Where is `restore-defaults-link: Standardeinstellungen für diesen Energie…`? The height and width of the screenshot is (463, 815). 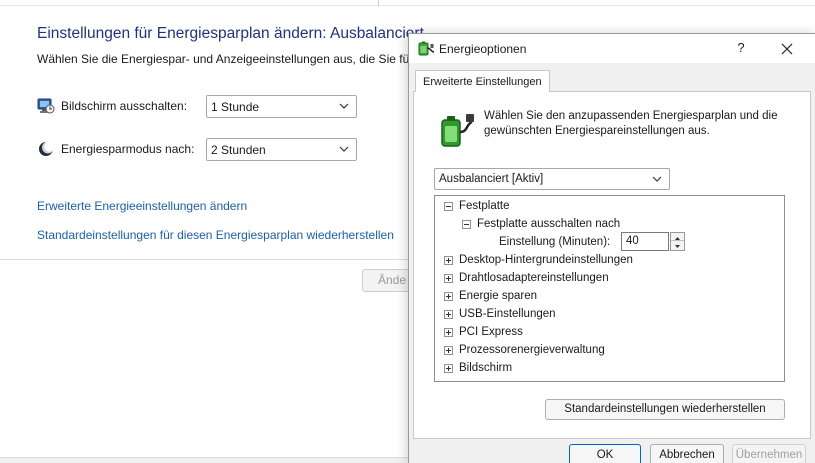 restore-defaults-link: Standardeinstellungen für diesen Energie… is located at coordinates (215, 235).